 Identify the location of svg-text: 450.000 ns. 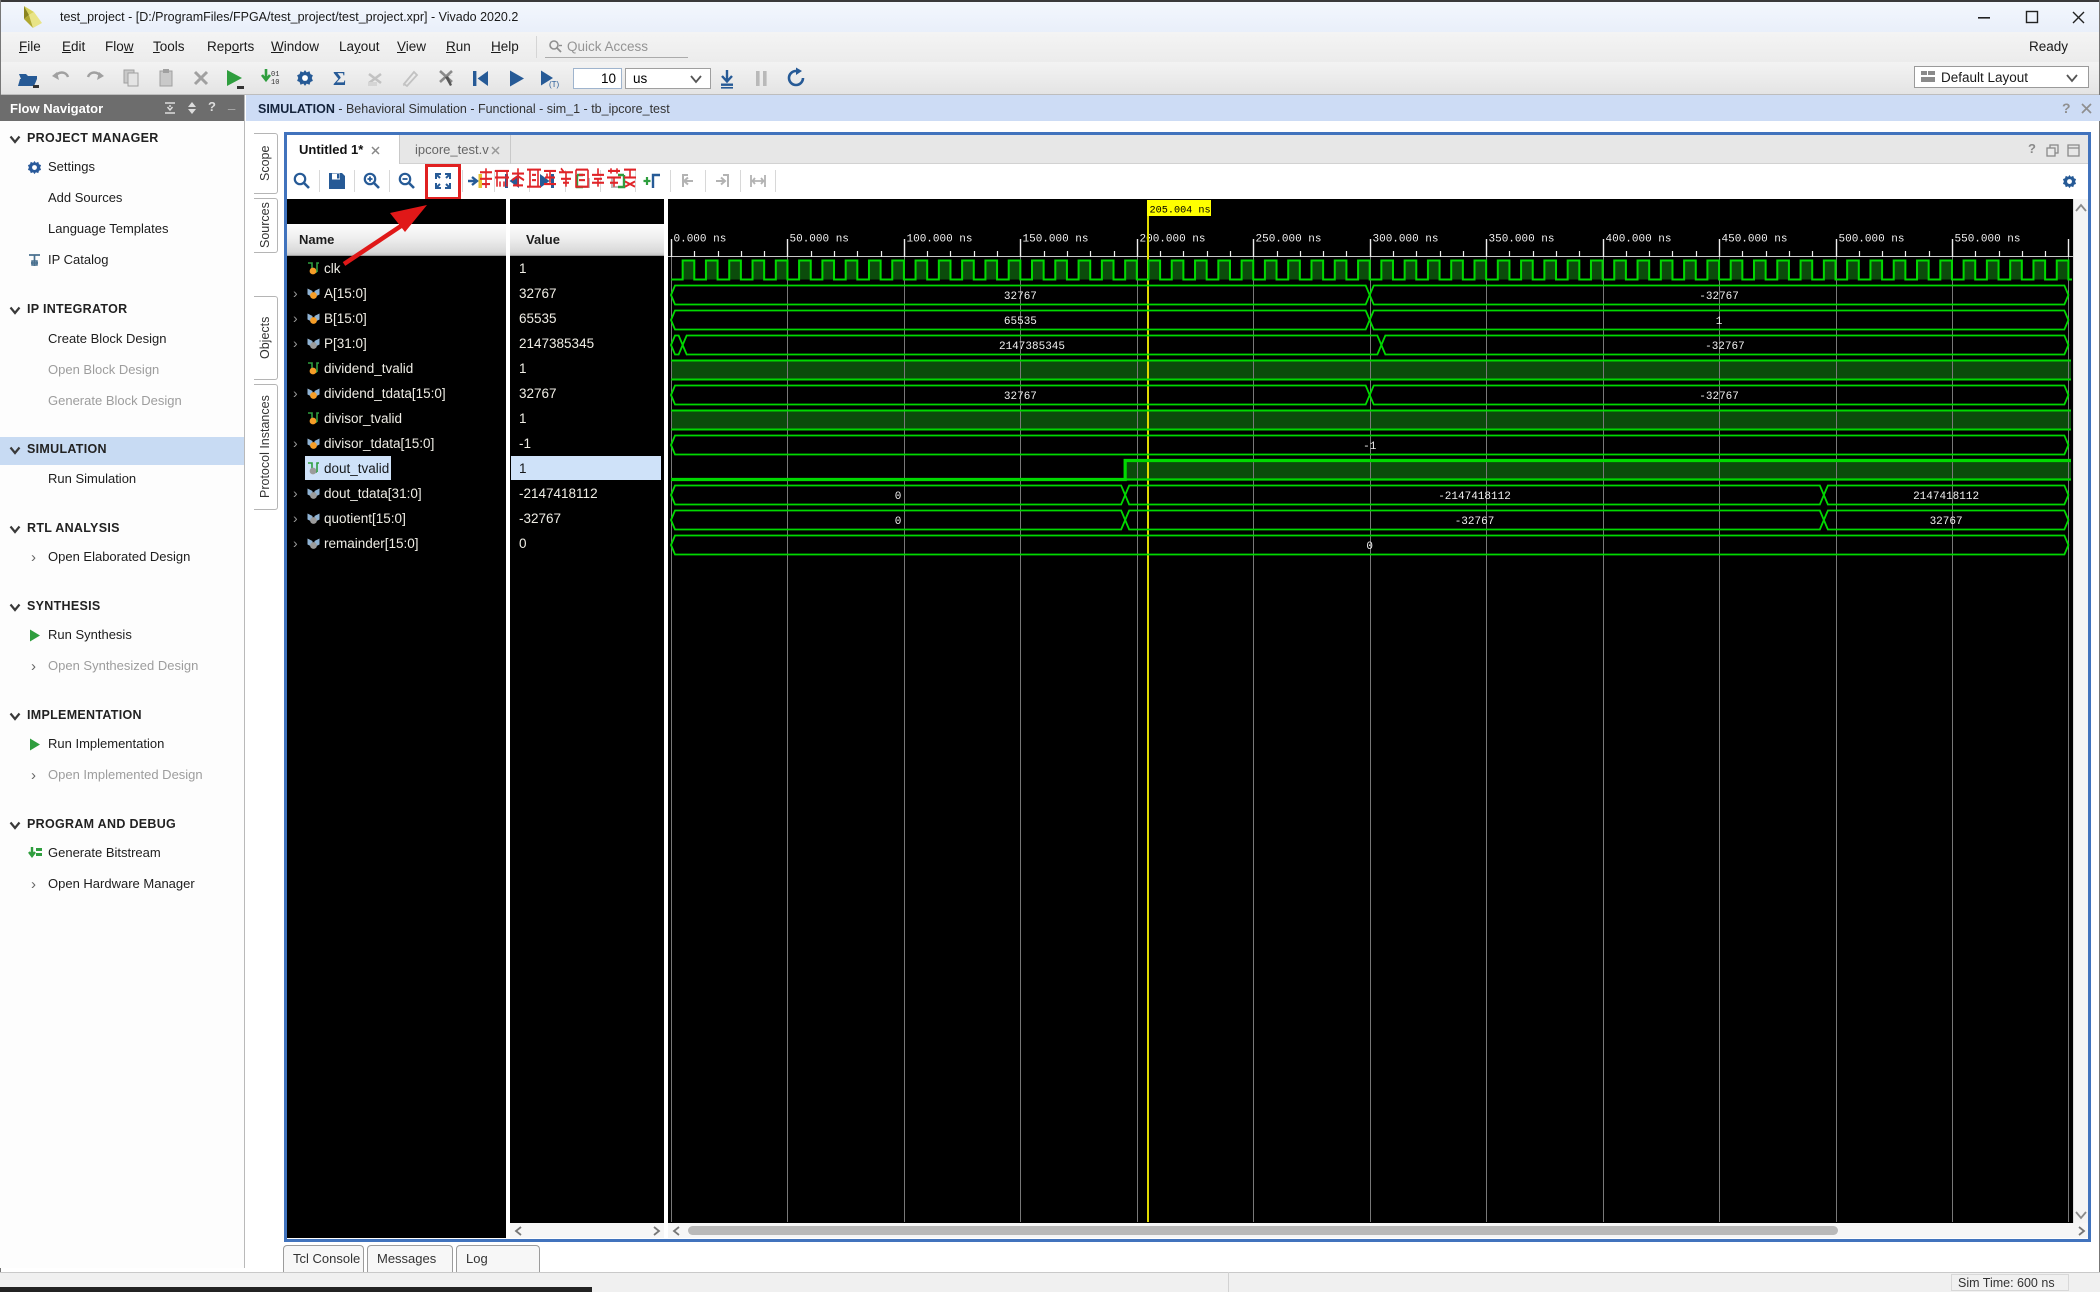
(1755, 240).